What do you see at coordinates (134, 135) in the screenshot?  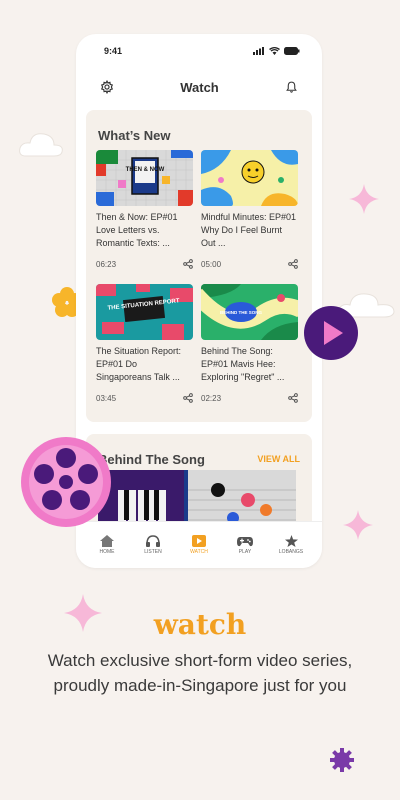 I see `section-title: What’s New` at bounding box center [134, 135].